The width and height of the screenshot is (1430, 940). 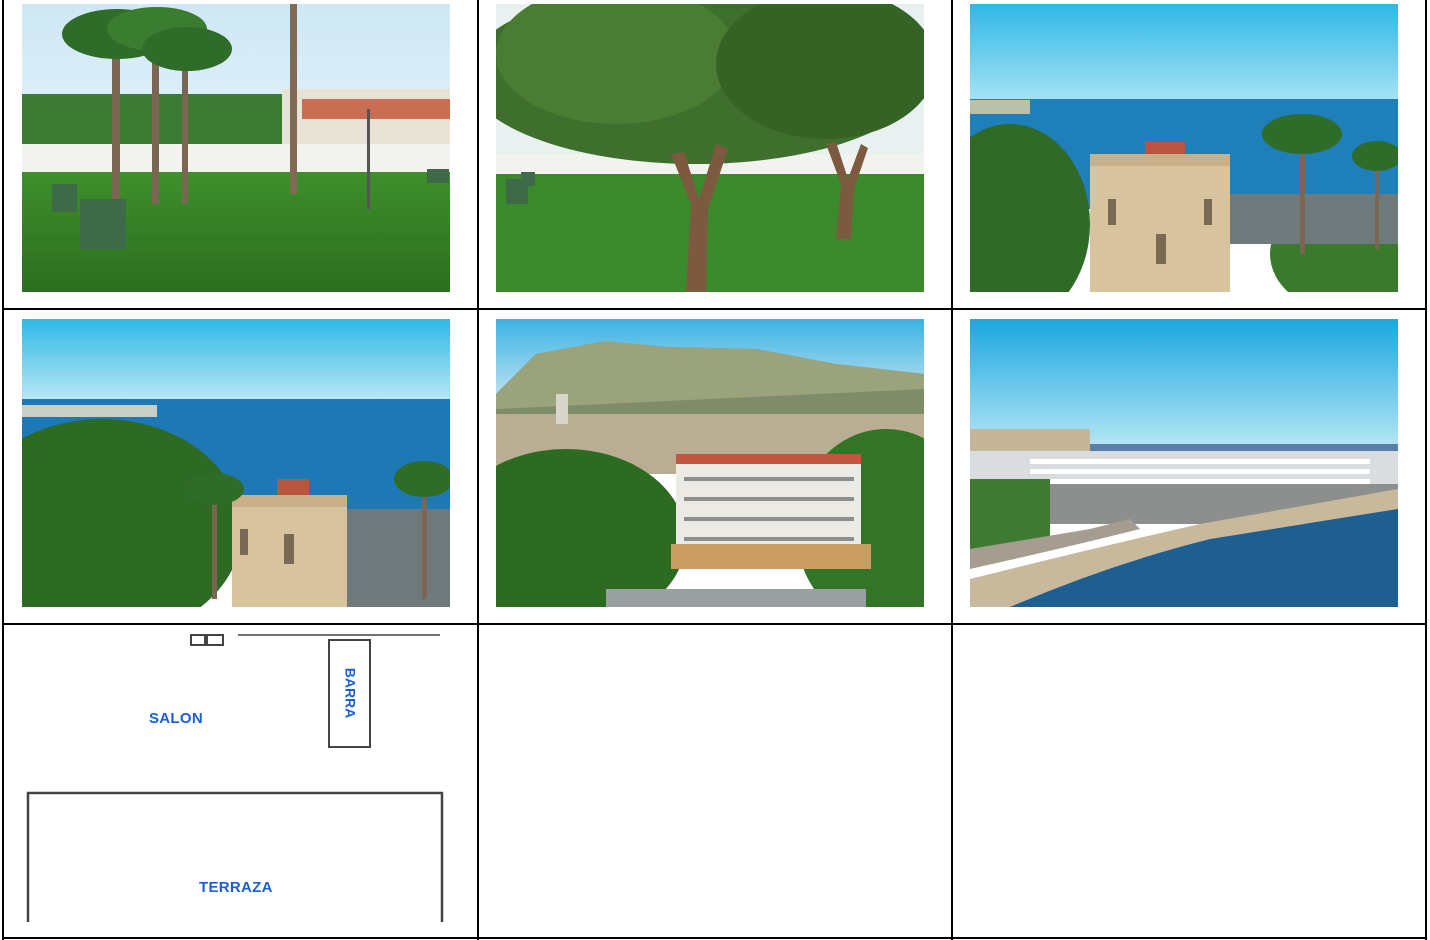 What do you see at coordinates (236, 887) in the screenshot?
I see `terraza-label: TERRAZA` at bounding box center [236, 887].